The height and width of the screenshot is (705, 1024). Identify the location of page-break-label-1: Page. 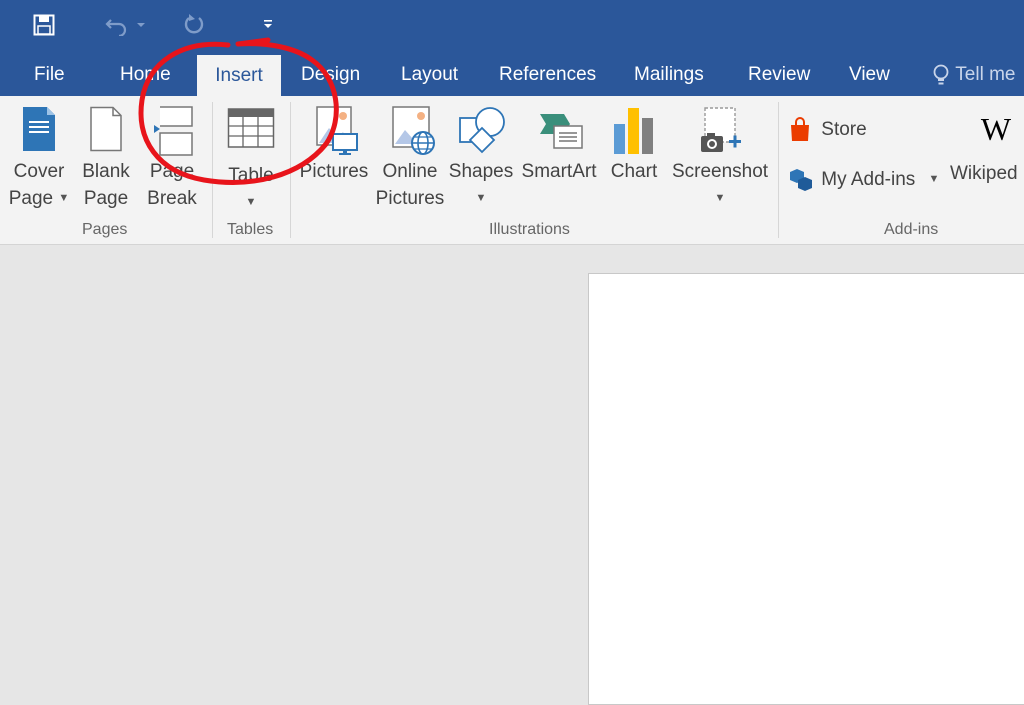
(172, 171).